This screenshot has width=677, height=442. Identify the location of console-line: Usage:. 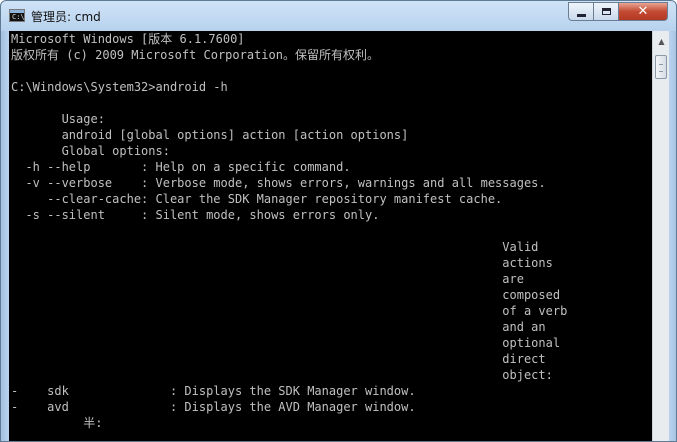
(58, 119).